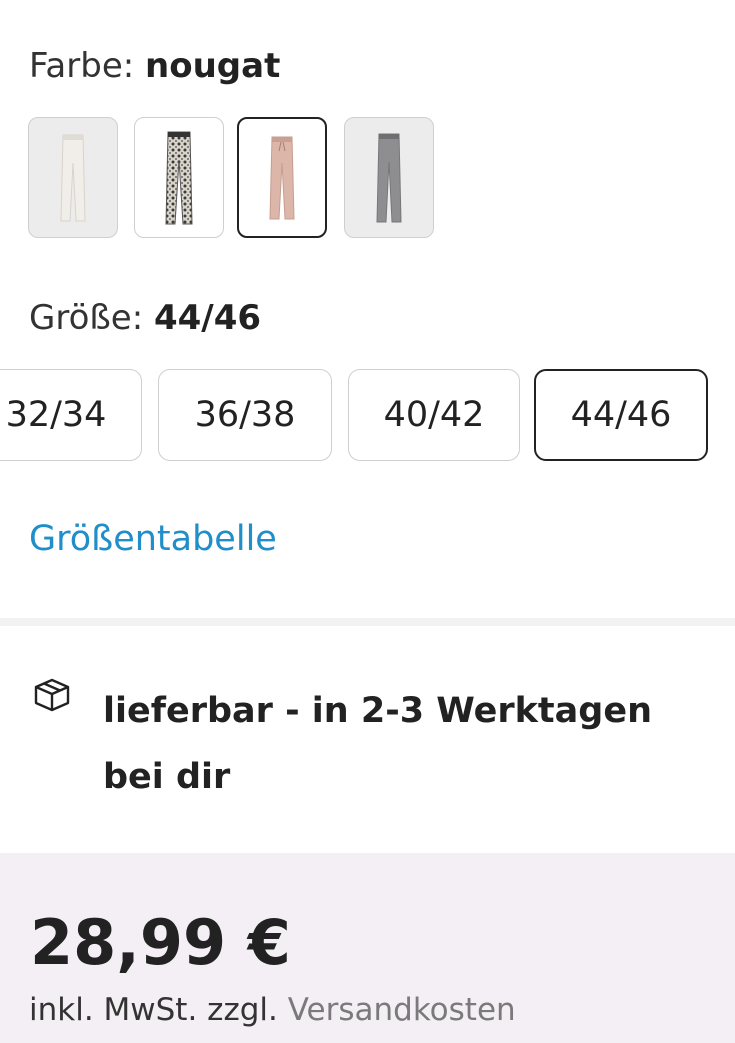 The height and width of the screenshot is (1043, 735). I want to click on color-swatch-nougat, so click(282, 177).